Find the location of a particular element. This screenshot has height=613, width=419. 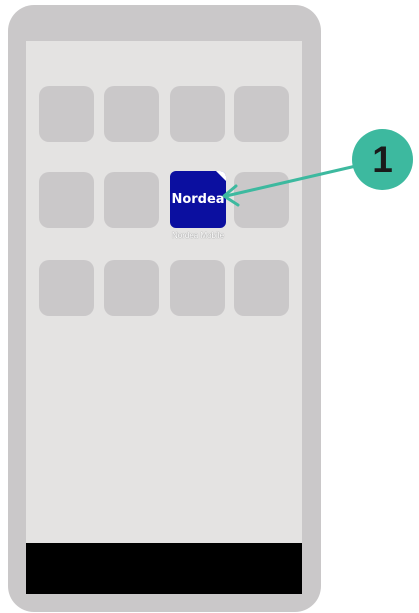

callout-arrow is located at coordinates (289, 185).